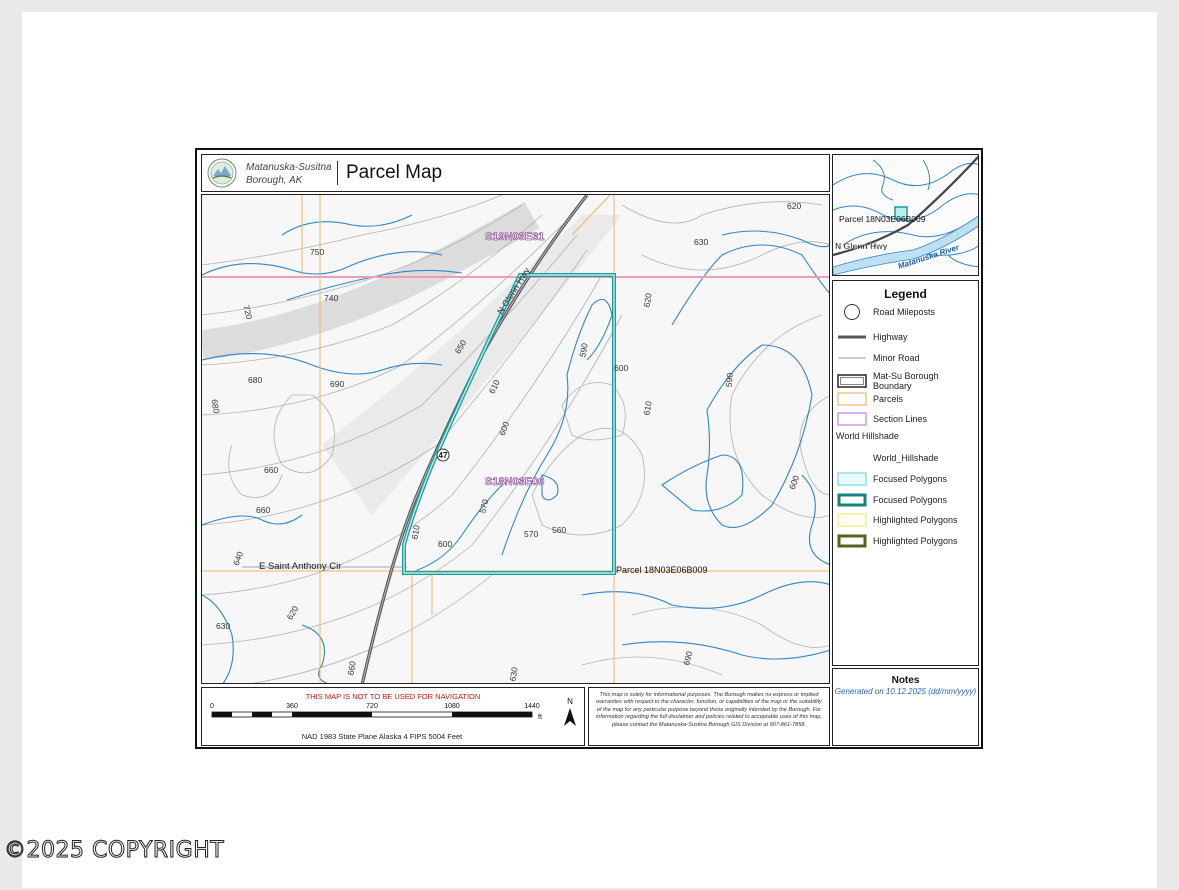  What do you see at coordinates (729, 379) in the screenshot?
I see `svg-text: 590` at bounding box center [729, 379].